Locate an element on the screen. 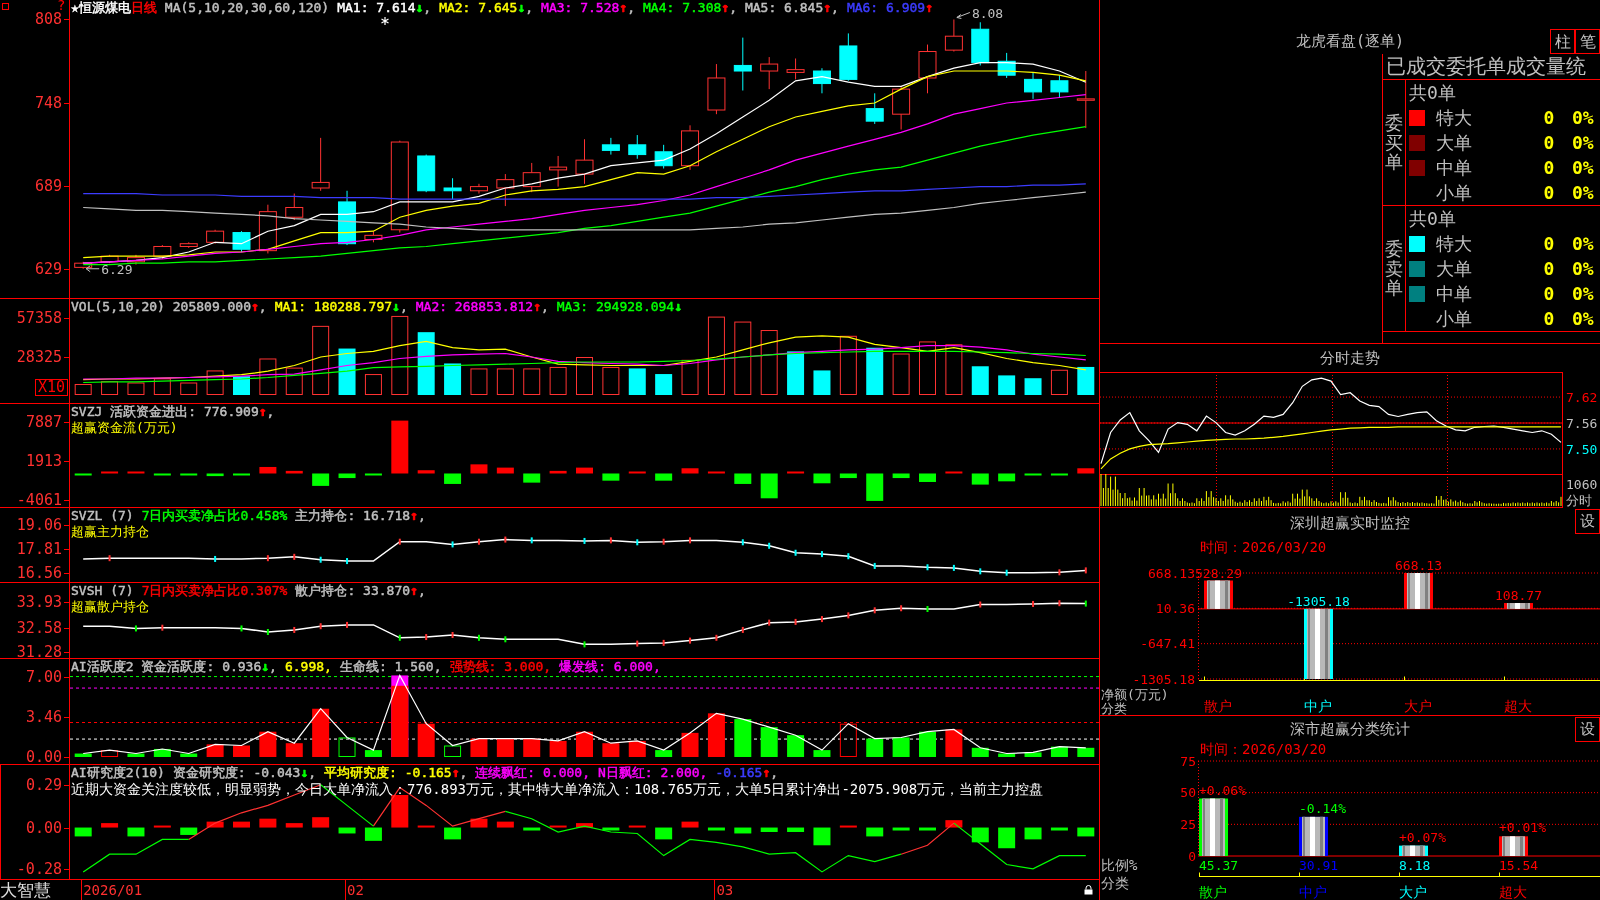 Image resolution: width=1600 pixels, height=900 pixels. value-label: 528.29 is located at coordinates (1218, 573).